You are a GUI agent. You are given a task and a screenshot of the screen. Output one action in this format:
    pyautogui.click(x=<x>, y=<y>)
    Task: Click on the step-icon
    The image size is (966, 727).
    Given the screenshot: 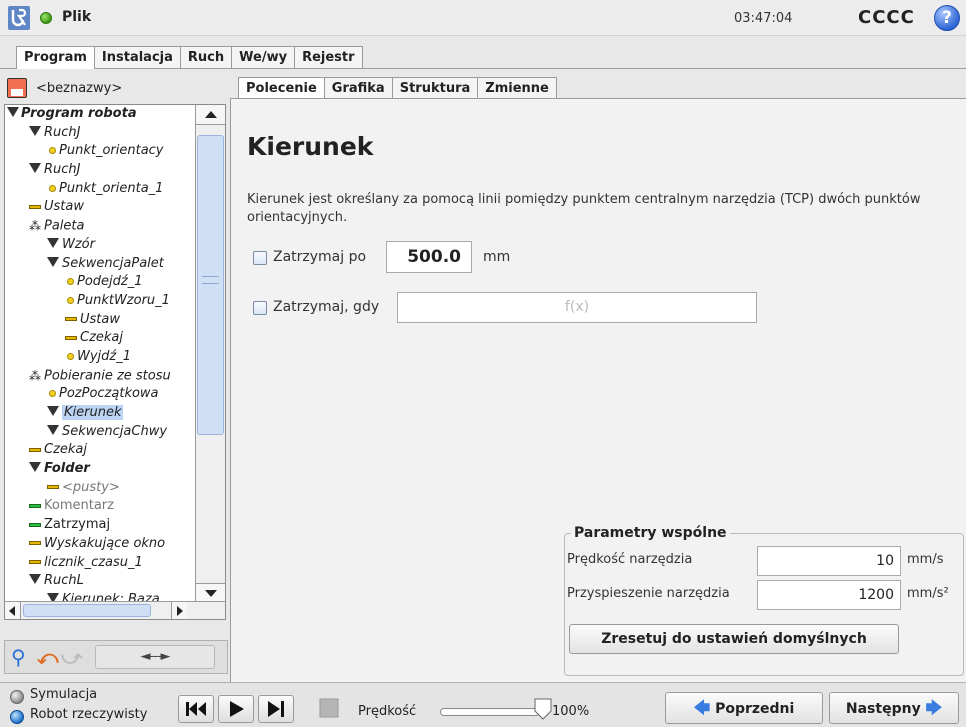 What is the action you would take?
    pyautogui.click(x=276, y=709)
    